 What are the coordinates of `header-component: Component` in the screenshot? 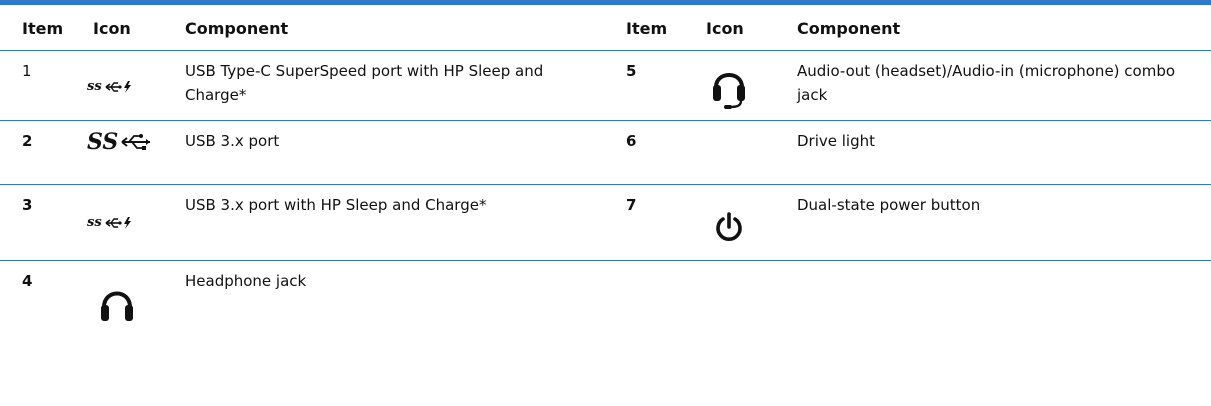 It's located at (237, 28).